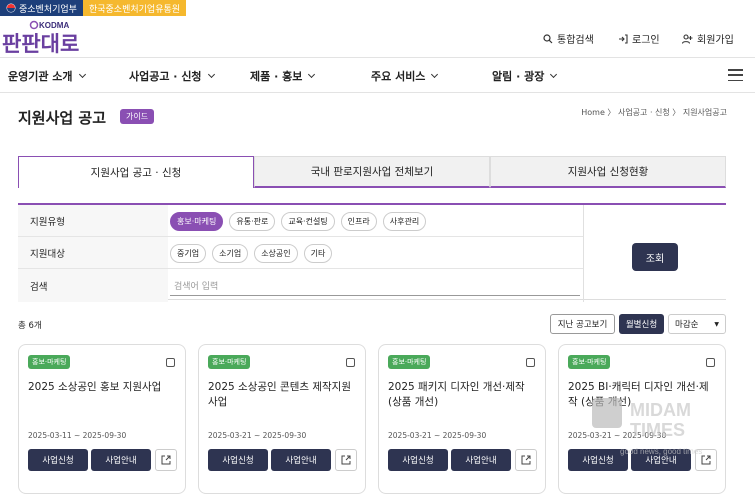 The height and width of the screenshot is (494, 755). I want to click on login-label: 로그인, so click(646, 40).